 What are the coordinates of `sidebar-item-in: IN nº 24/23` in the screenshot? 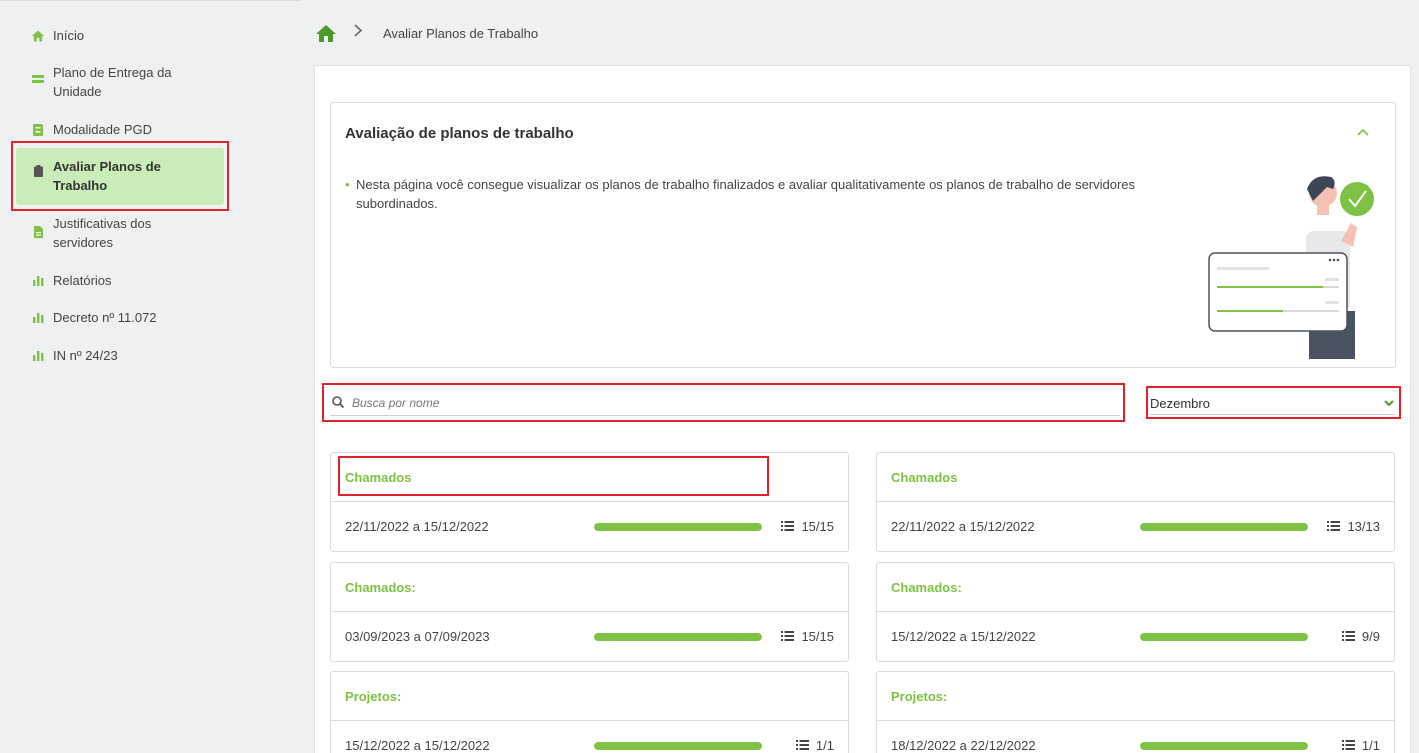 It's located at (112, 355).